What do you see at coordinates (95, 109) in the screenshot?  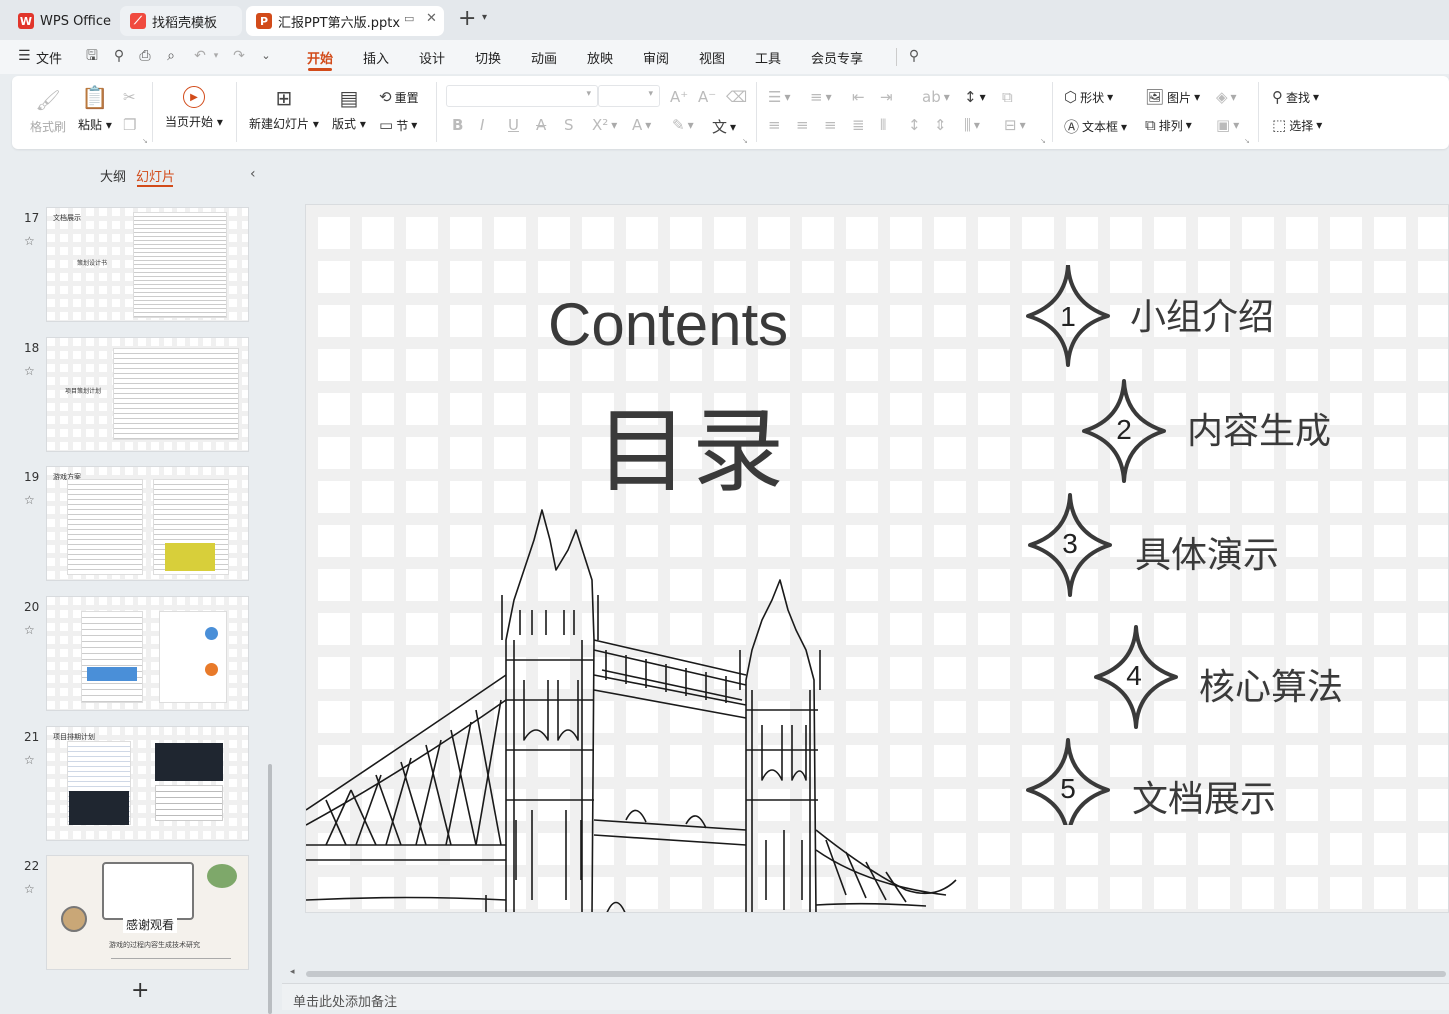 I see `paste-button: 📋 粘贴 ▾` at bounding box center [95, 109].